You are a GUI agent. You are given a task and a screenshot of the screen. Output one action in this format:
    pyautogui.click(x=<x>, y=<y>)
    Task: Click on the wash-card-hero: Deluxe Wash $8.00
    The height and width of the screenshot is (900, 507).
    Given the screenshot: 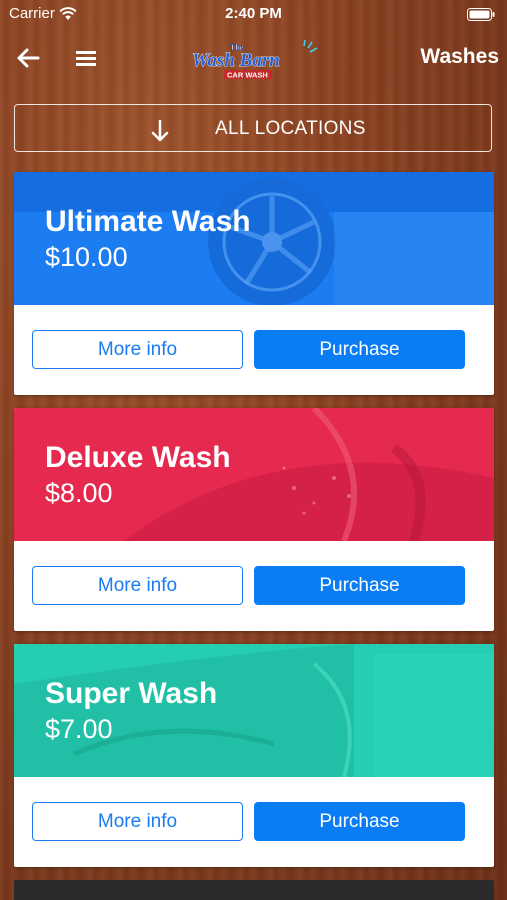 What is the action you would take?
    pyautogui.click(x=254, y=474)
    